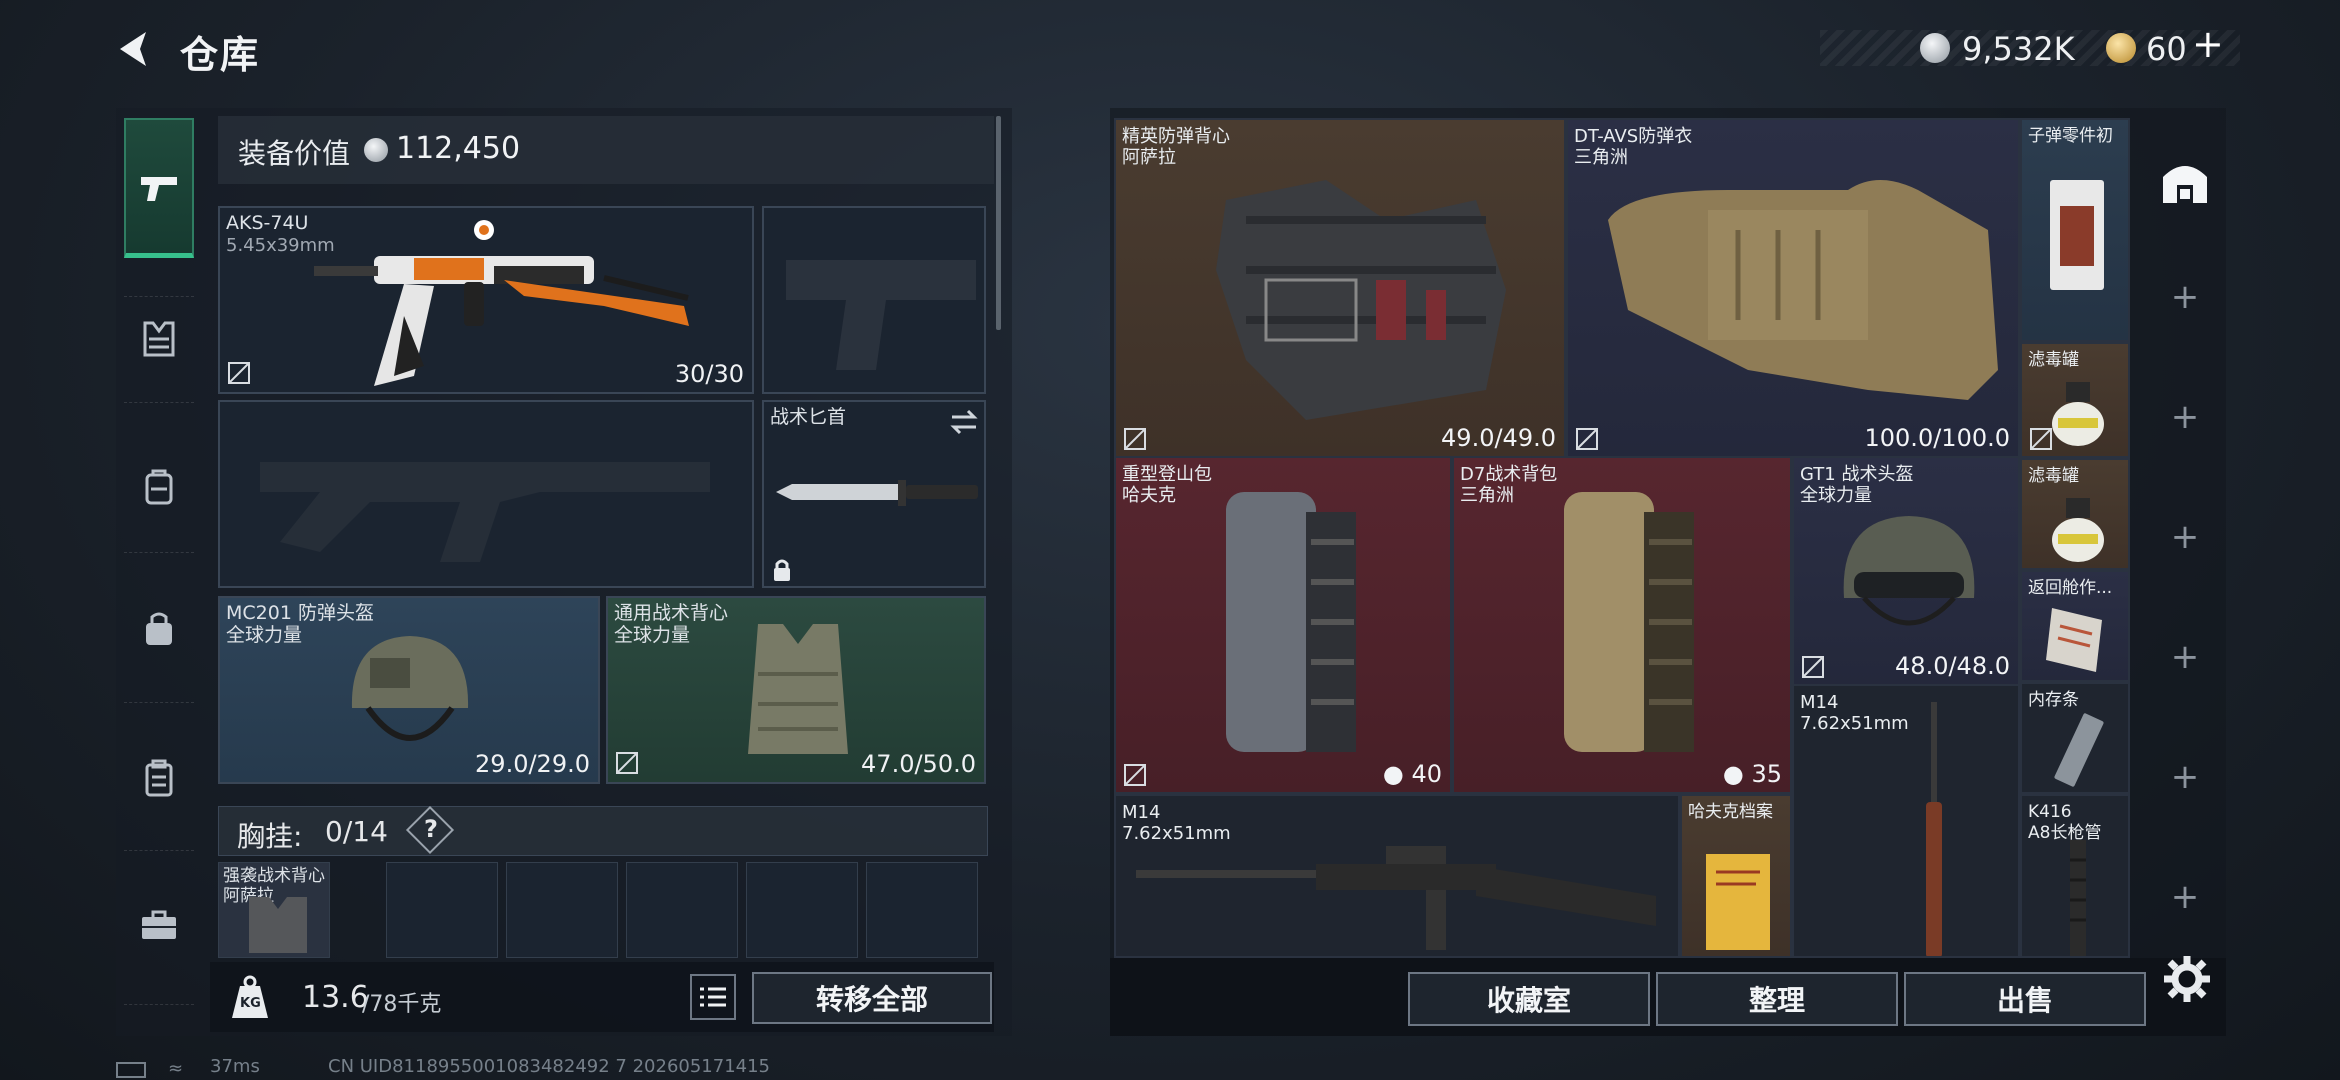  I want to click on backpack-icon, so click(159, 487).